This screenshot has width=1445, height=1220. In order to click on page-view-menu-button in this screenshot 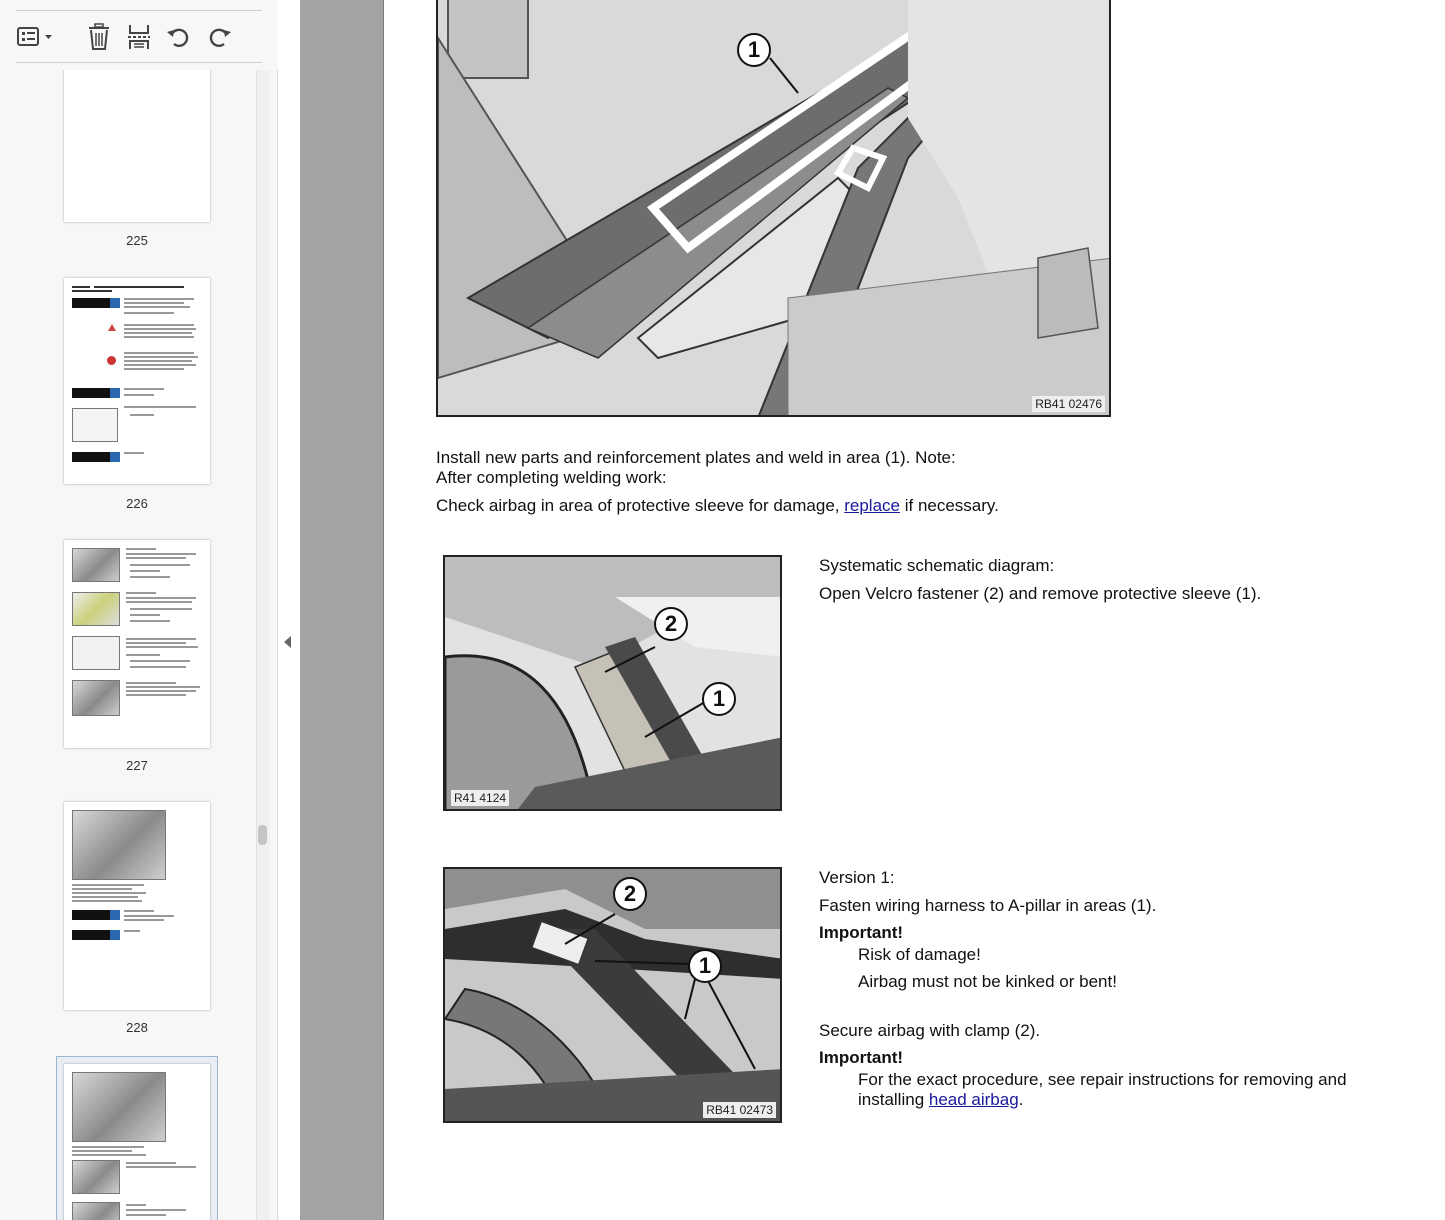, I will do `click(37, 37)`.